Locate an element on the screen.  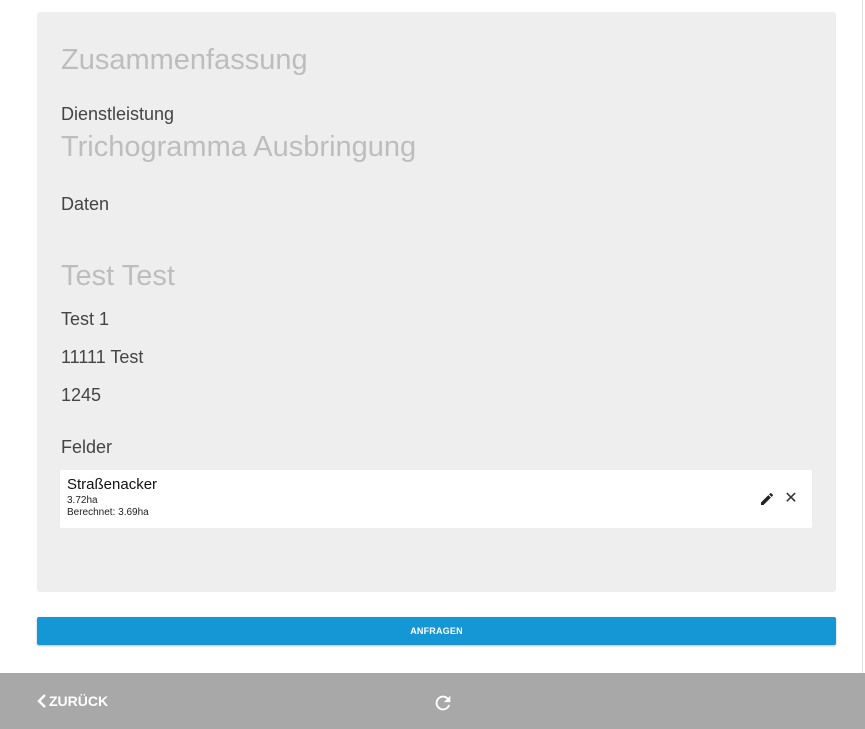
scroll-edge is located at coordinates (862, 336).